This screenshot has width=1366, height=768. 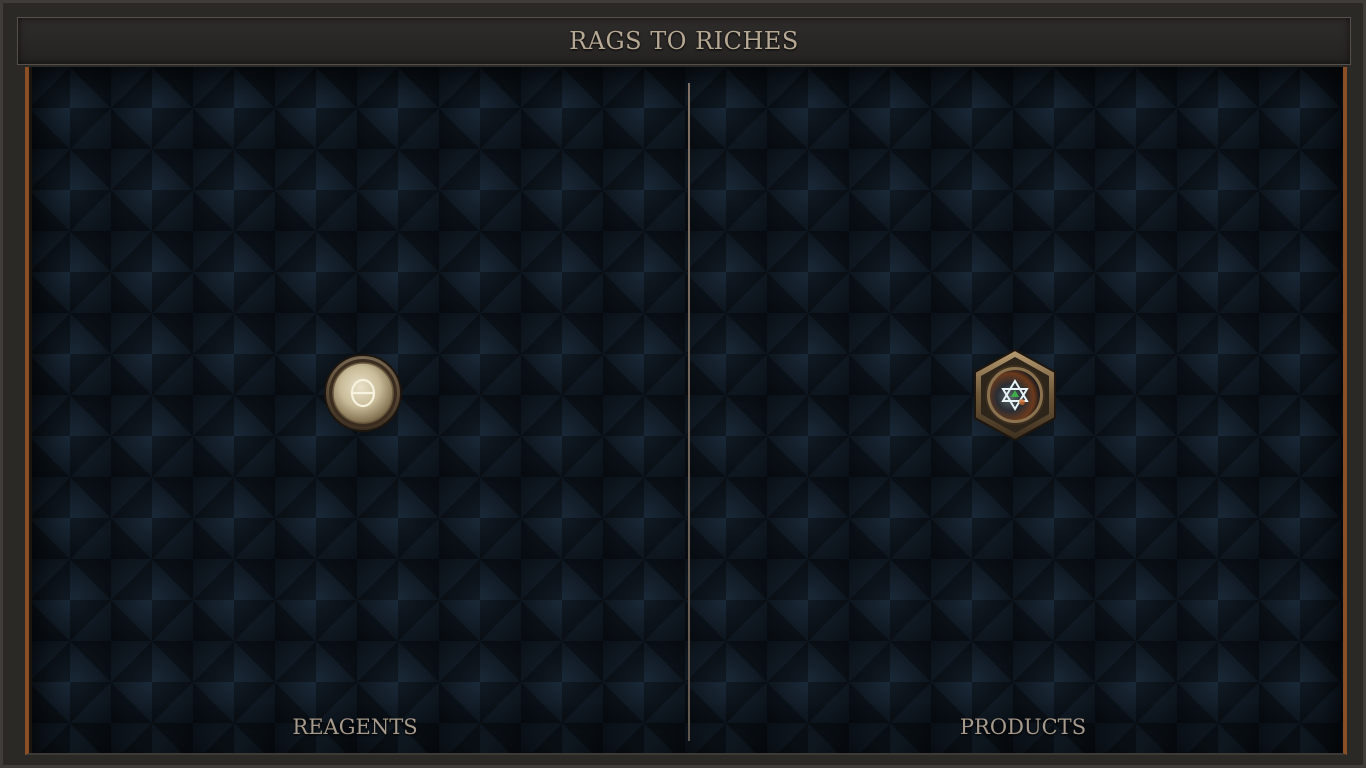 I want to click on page-title: RAGS TO RICHES, so click(x=684, y=41).